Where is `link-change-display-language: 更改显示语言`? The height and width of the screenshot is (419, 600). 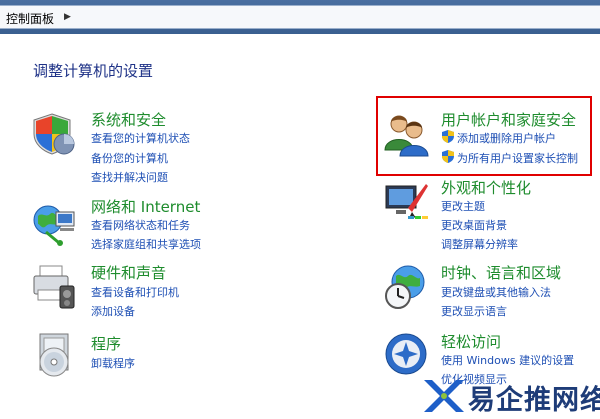 link-change-display-language: 更改显示语言 is located at coordinates (474, 311).